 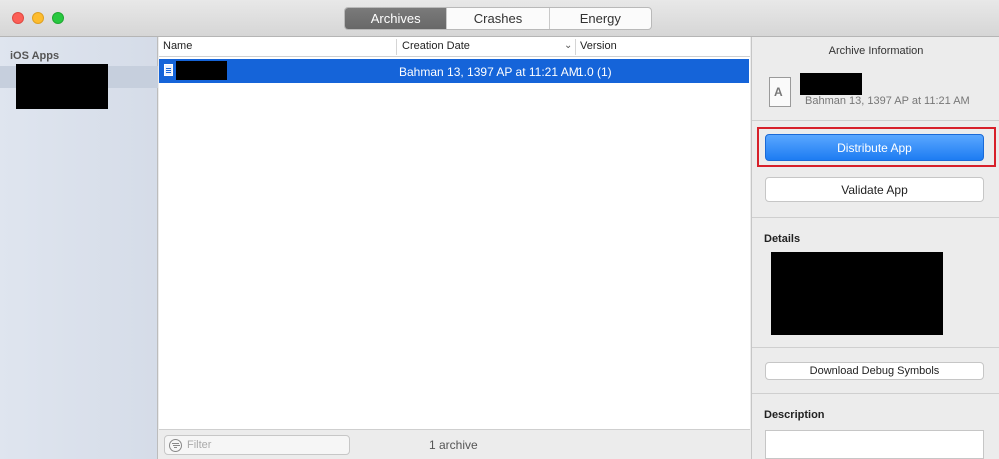 What do you see at coordinates (876, 51) in the screenshot?
I see `inspector-title: Archive Information` at bounding box center [876, 51].